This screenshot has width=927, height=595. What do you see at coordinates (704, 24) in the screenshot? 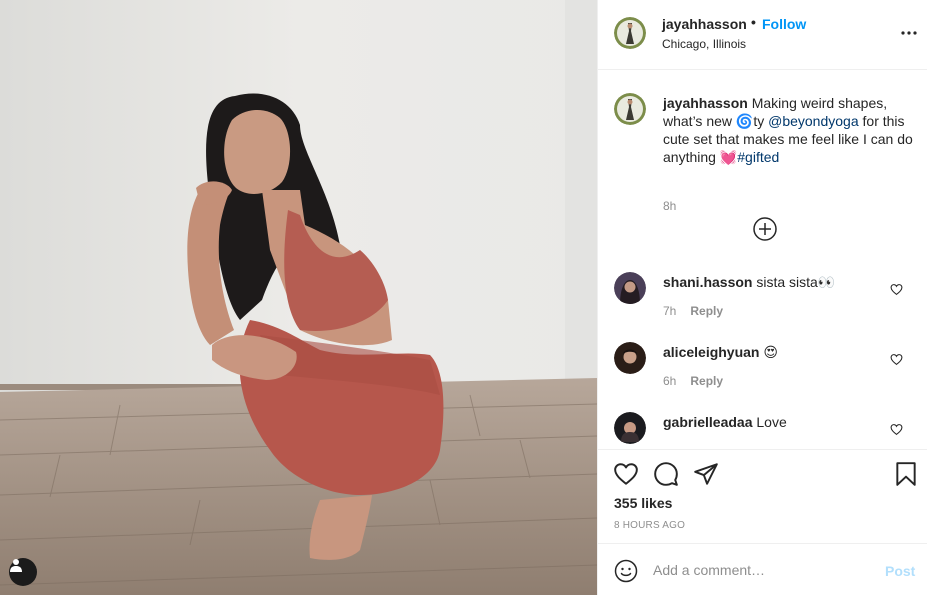
I see `author-username: jayahhasson` at bounding box center [704, 24].